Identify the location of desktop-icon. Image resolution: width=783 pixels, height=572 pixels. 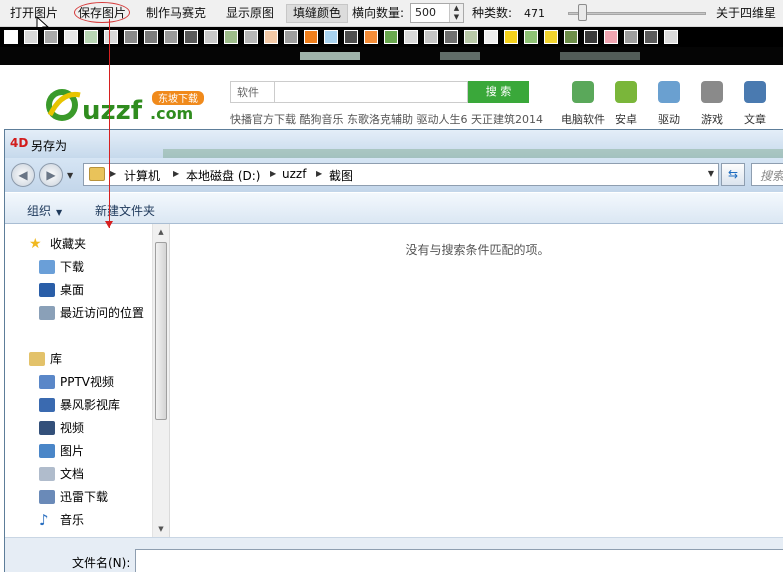
(47, 289).